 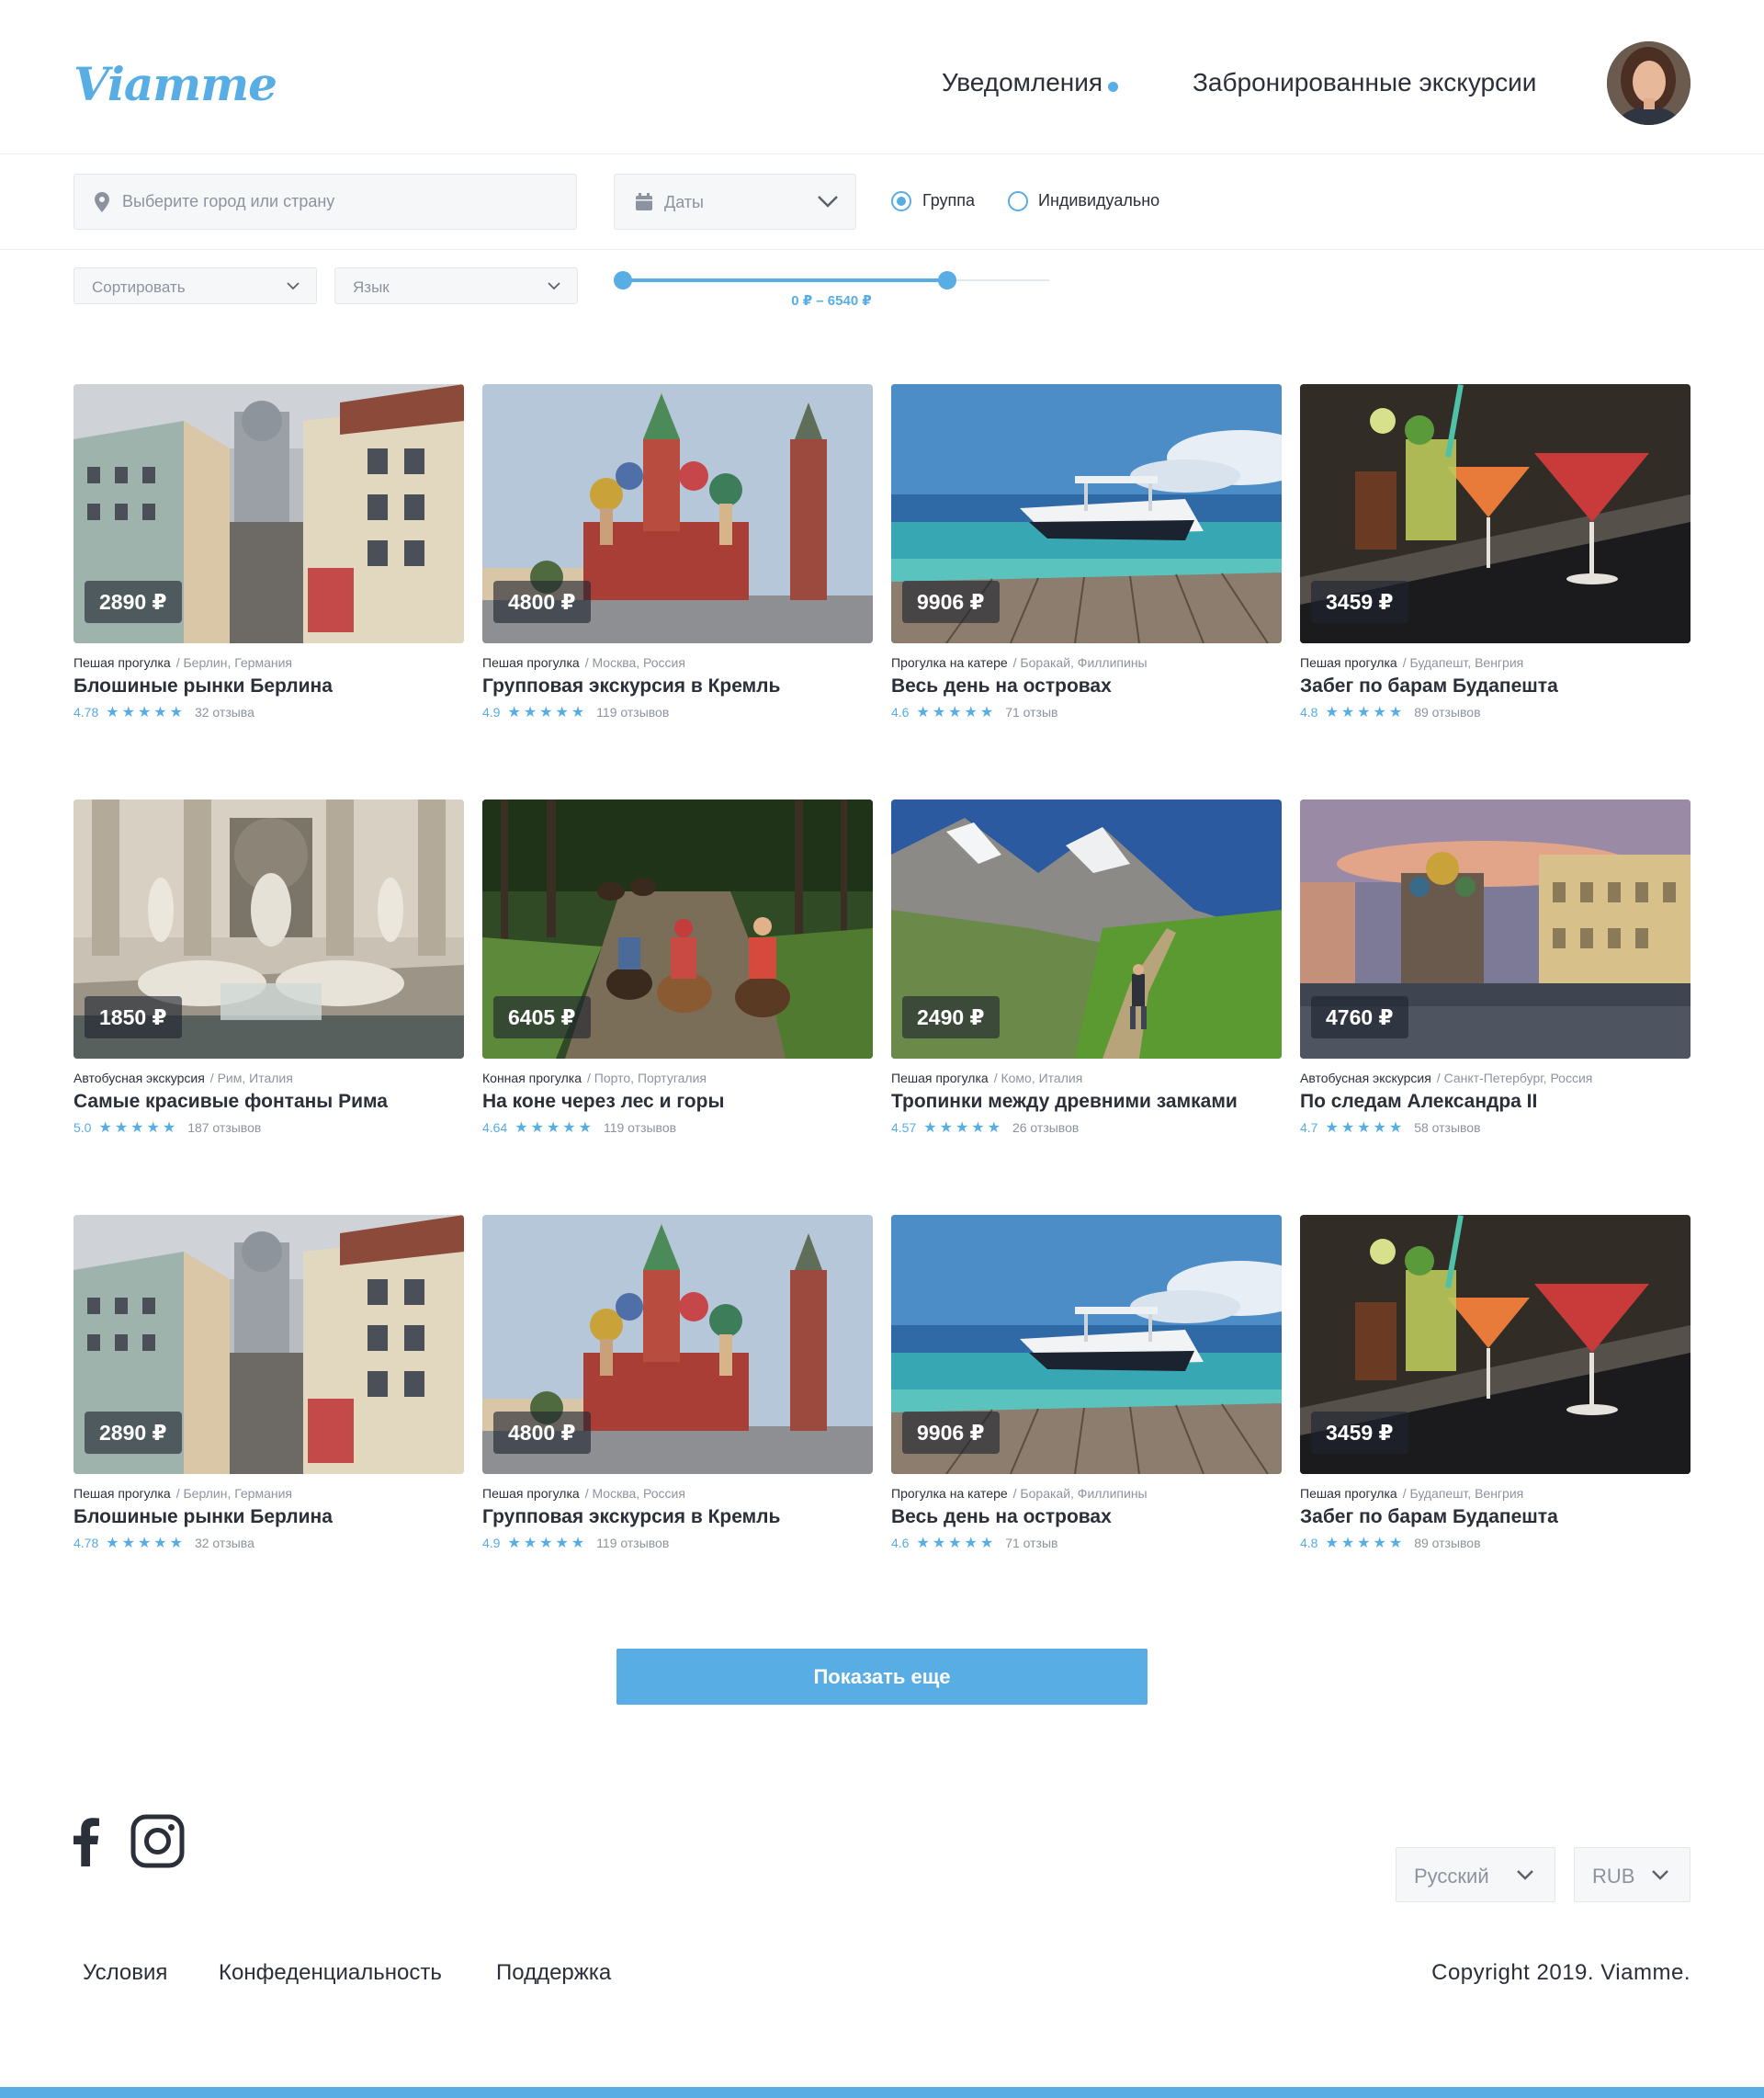 What do you see at coordinates (1648, 83) in the screenshot?
I see `avatar` at bounding box center [1648, 83].